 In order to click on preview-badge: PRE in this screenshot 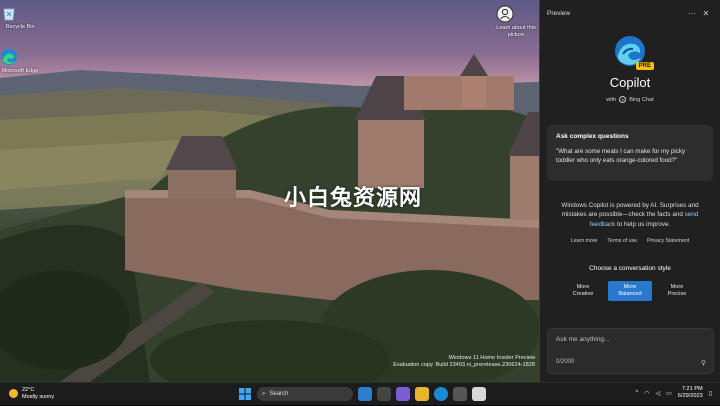, I will do `click(644, 66)`.